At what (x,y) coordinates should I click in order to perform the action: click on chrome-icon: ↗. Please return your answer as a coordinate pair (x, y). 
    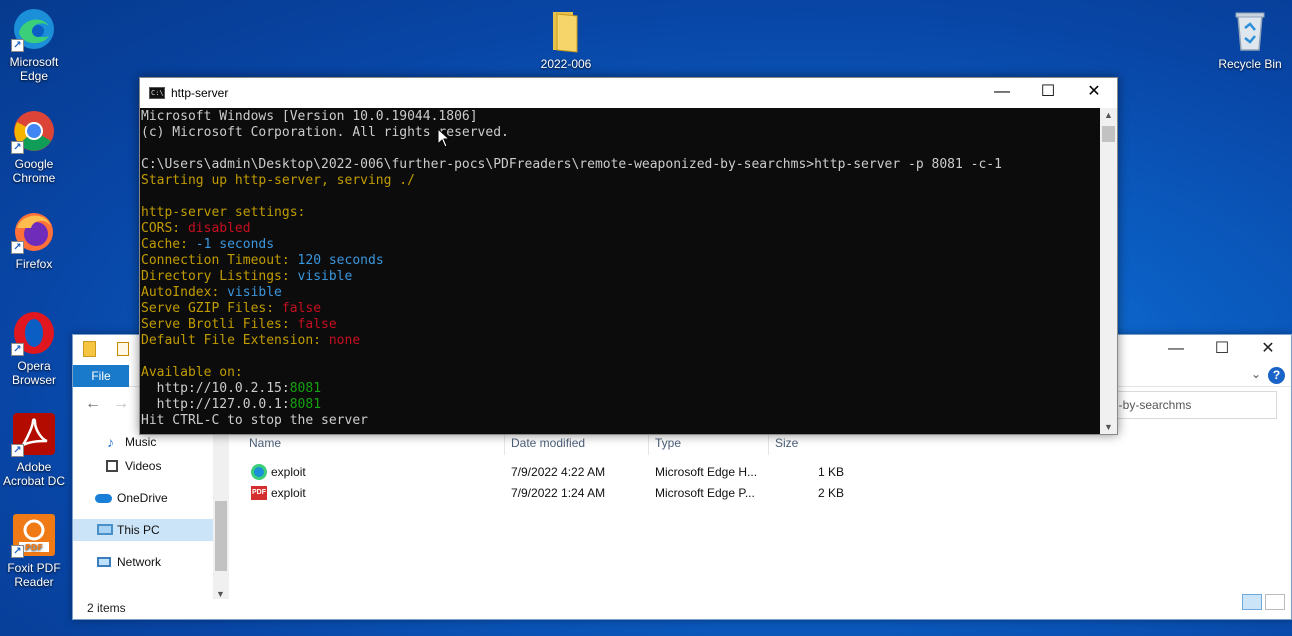
    Looking at the image, I should click on (34, 131).